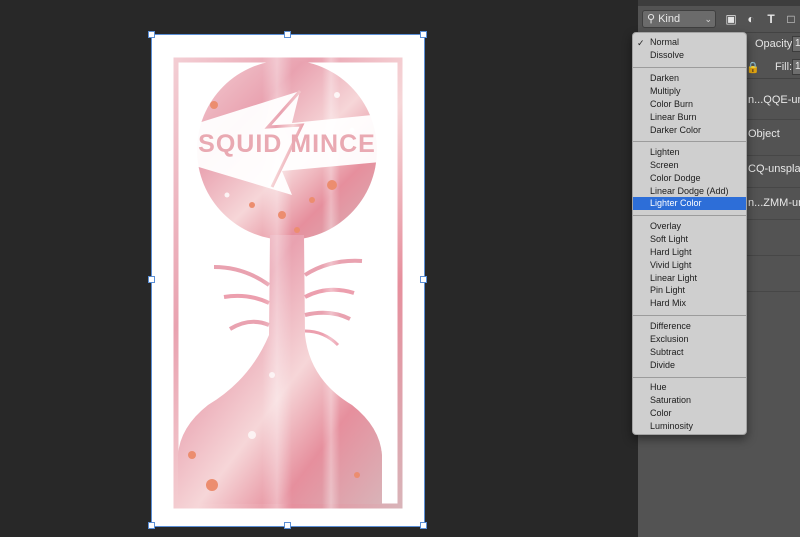 This screenshot has height=537, width=800. I want to click on menu-item-exclusion: Exclusion, so click(689, 339).